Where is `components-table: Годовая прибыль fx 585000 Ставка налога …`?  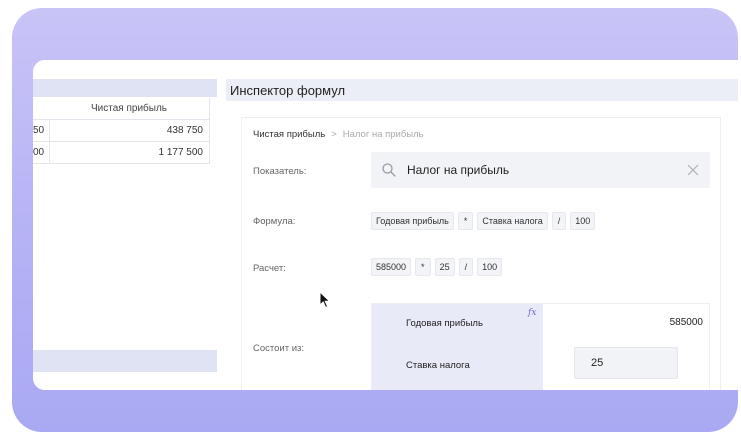 components-table: Годовая прибыль fx 585000 Ставка налога … is located at coordinates (540, 346).